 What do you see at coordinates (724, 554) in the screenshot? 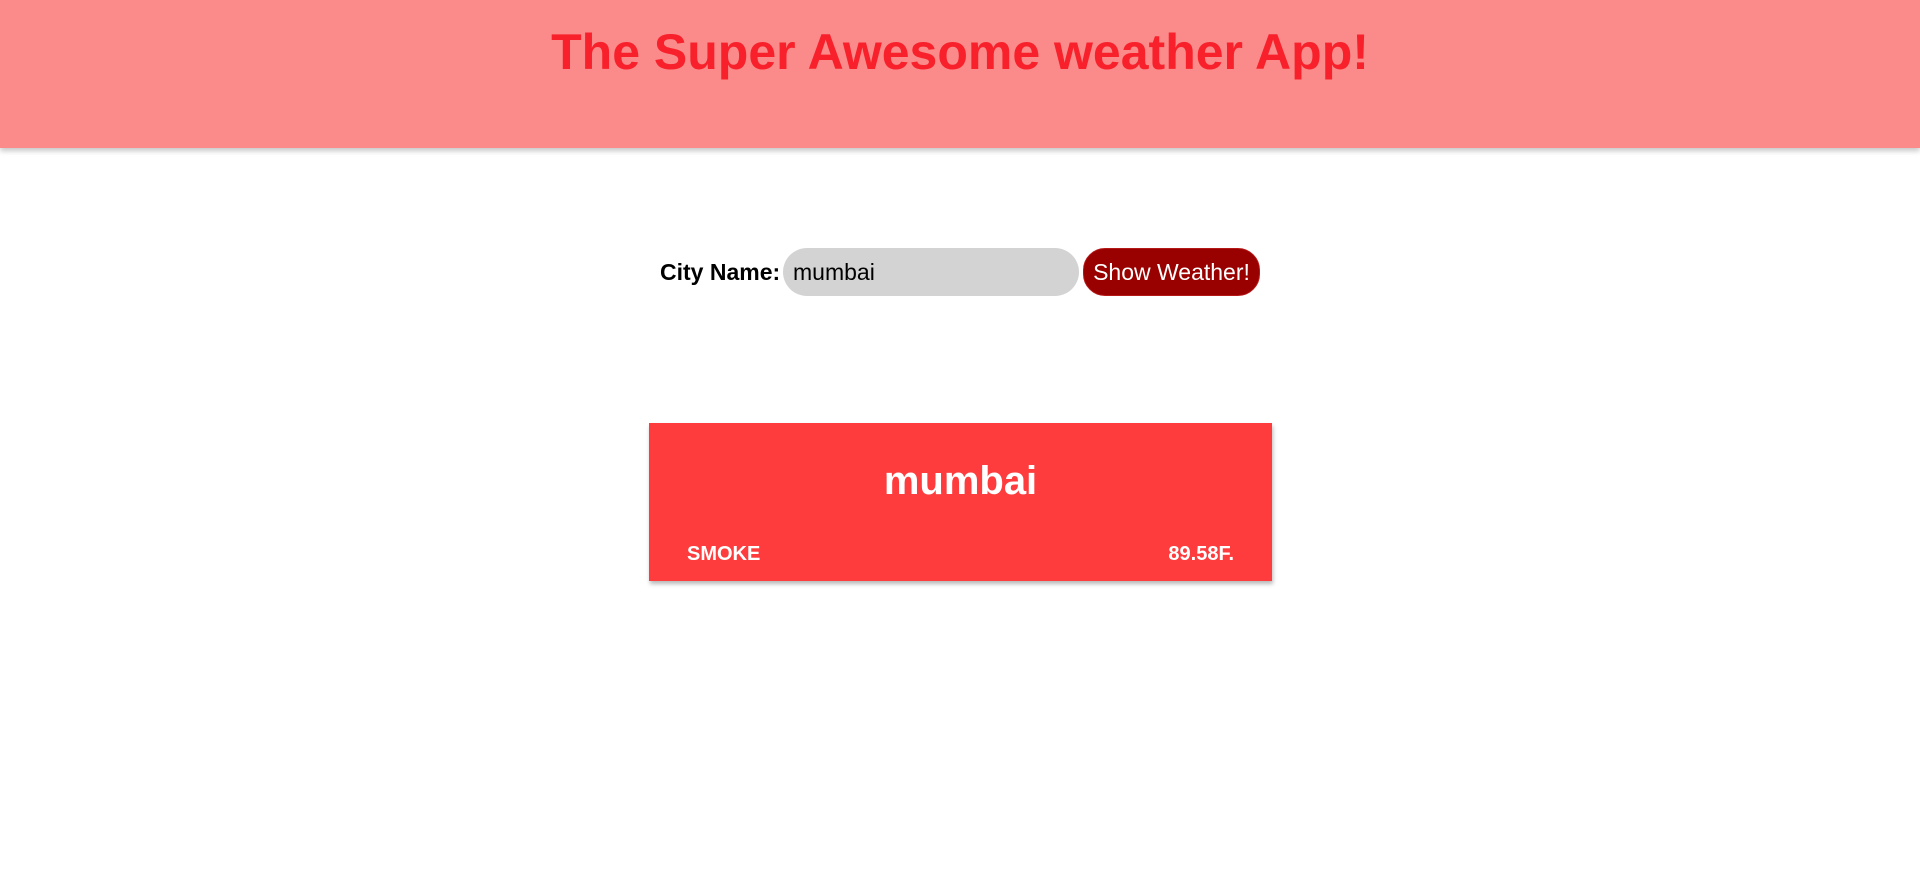
I see `weather-condition: SMOKE` at bounding box center [724, 554].